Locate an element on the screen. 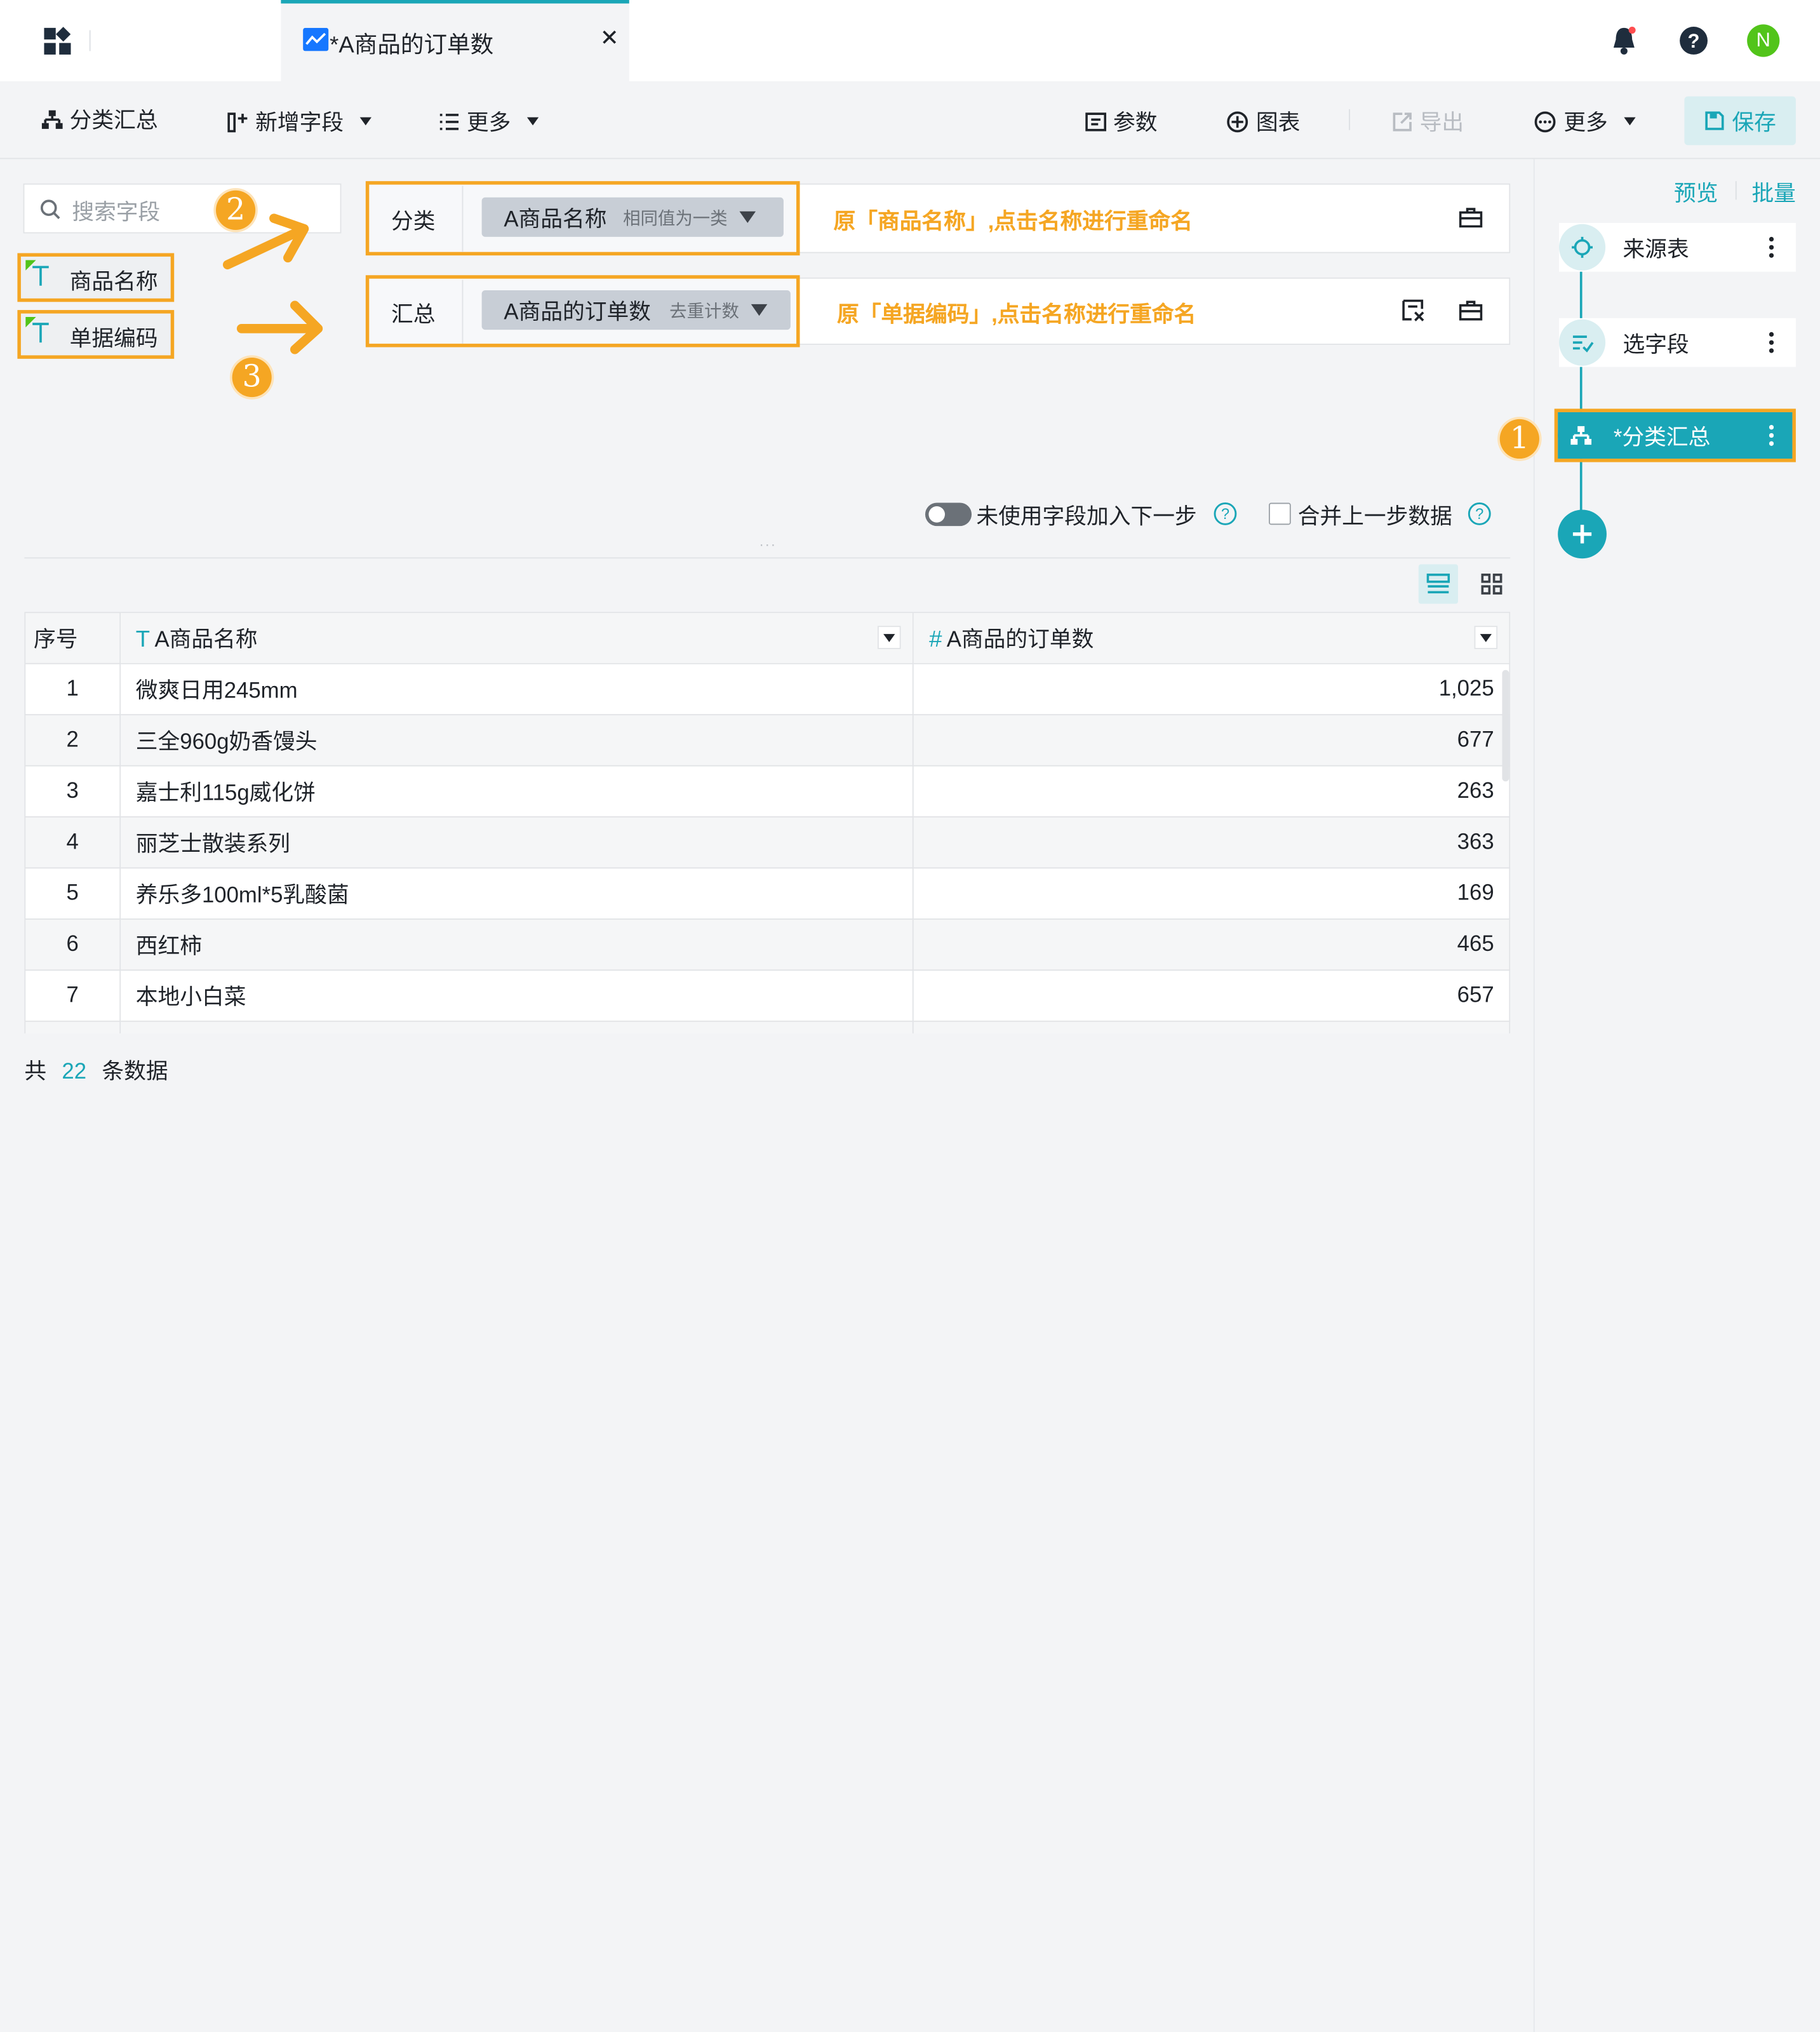  cell-product: 本地小白菜 is located at coordinates (516, 996).